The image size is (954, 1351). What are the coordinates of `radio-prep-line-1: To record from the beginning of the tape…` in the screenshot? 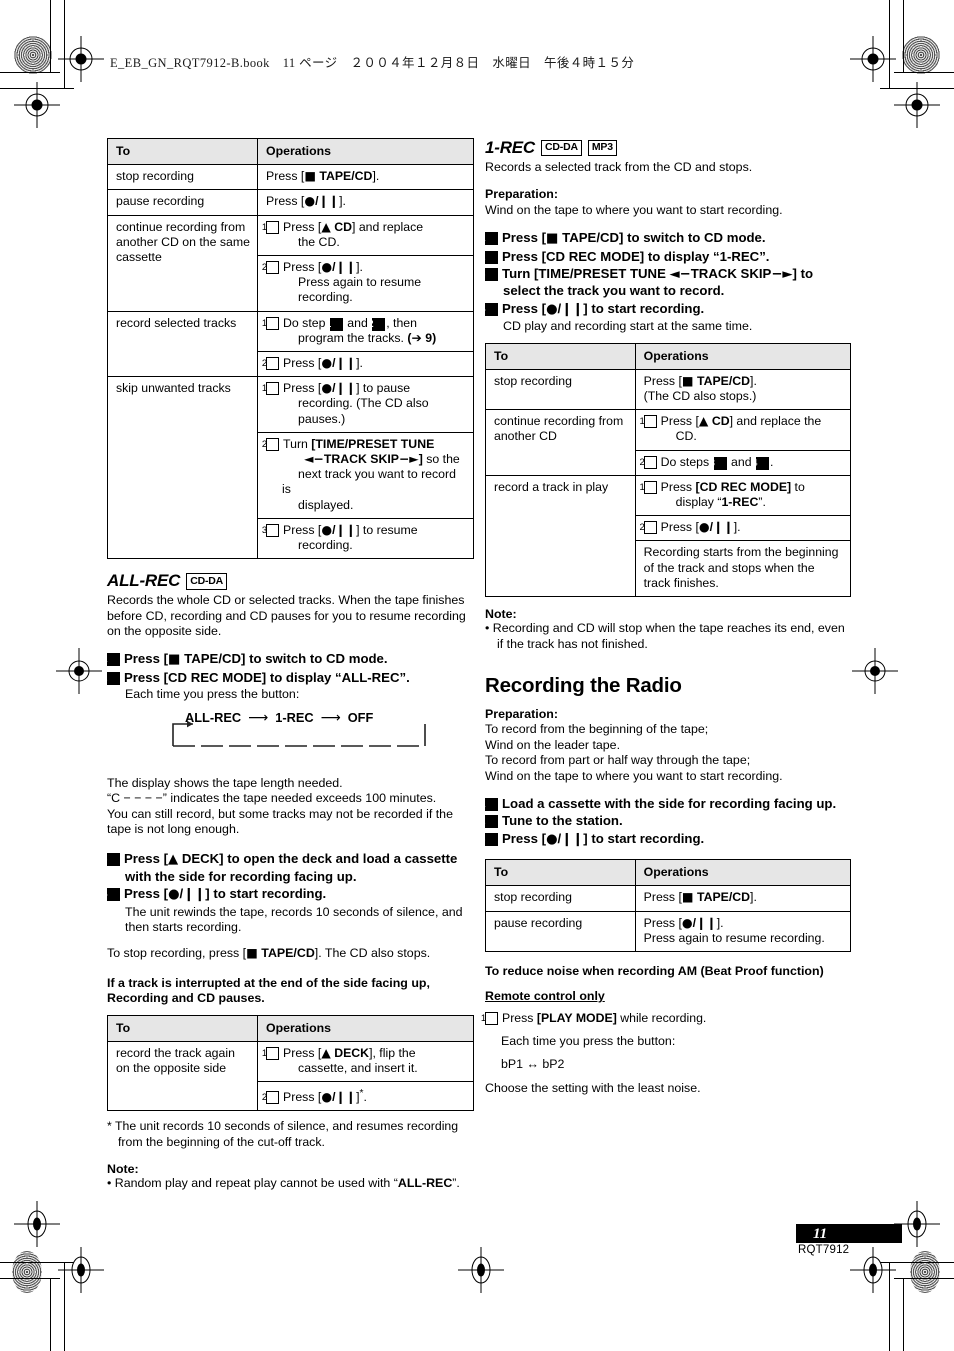 It's located at (597, 729).